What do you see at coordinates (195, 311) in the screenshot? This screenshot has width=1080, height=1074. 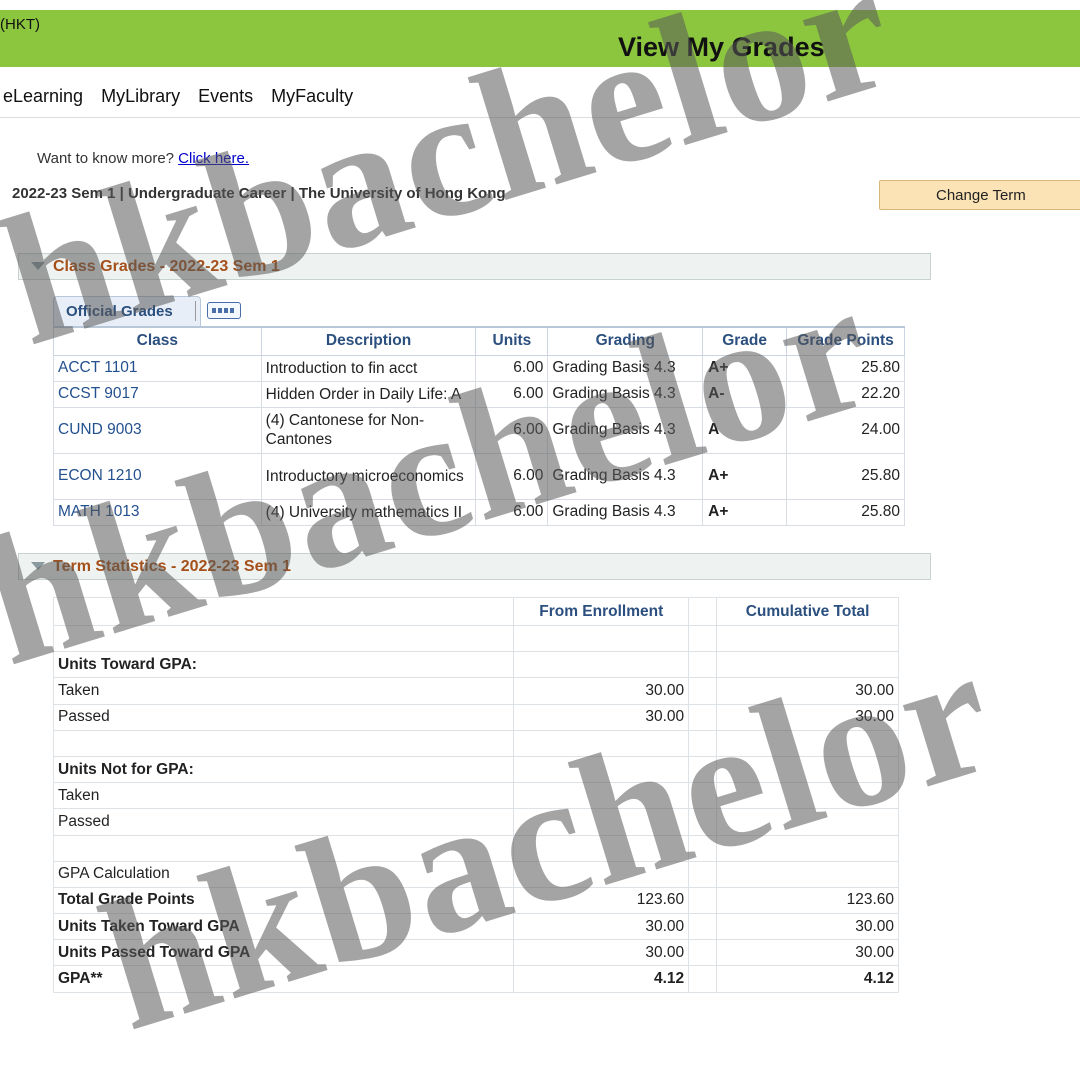 I see `tab-separator` at bounding box center [195, 311].